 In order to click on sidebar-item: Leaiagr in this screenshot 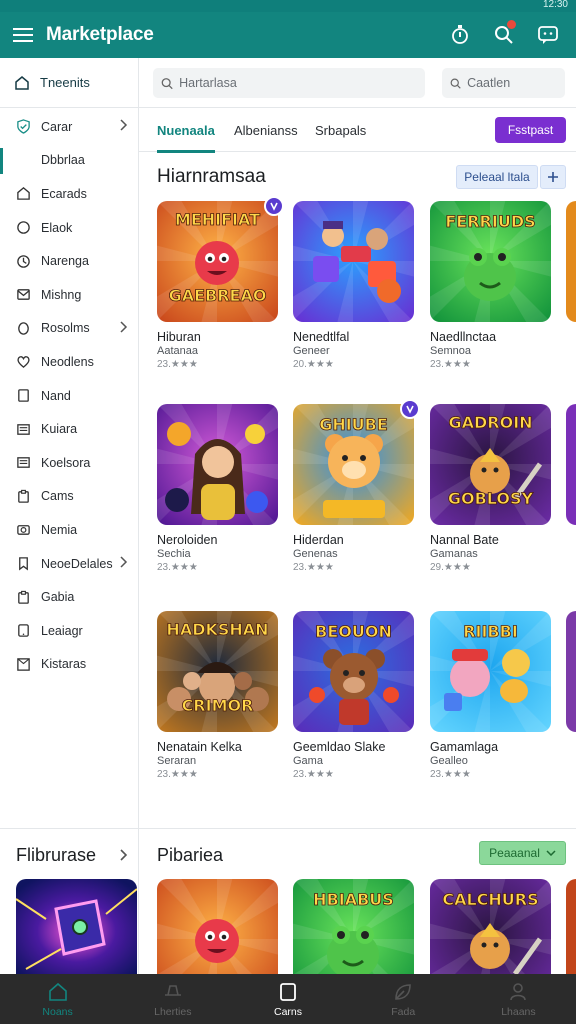, I will do `click(69, 631)`.